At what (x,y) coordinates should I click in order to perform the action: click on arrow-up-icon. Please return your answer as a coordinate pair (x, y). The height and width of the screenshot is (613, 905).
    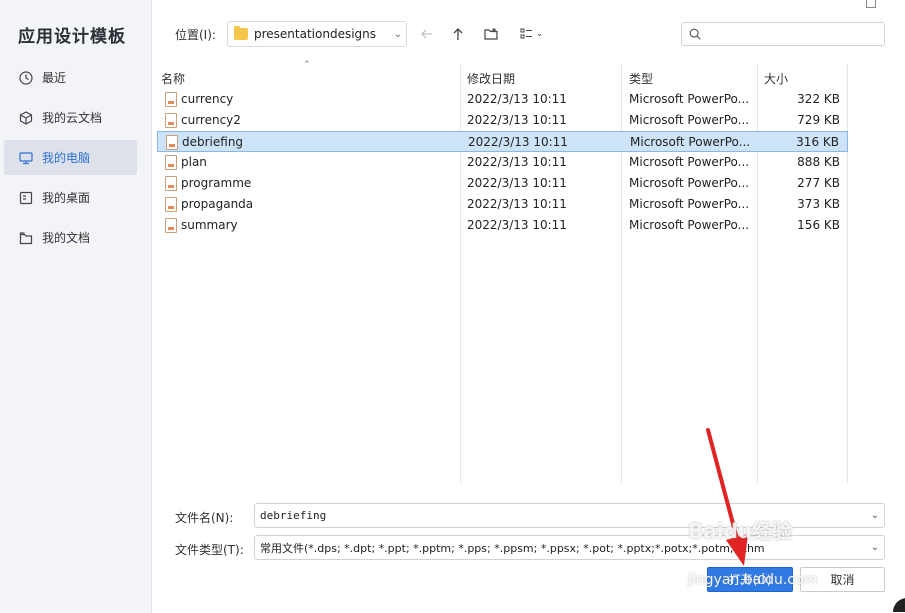
    Looking at the image, I should click on (458, 34).